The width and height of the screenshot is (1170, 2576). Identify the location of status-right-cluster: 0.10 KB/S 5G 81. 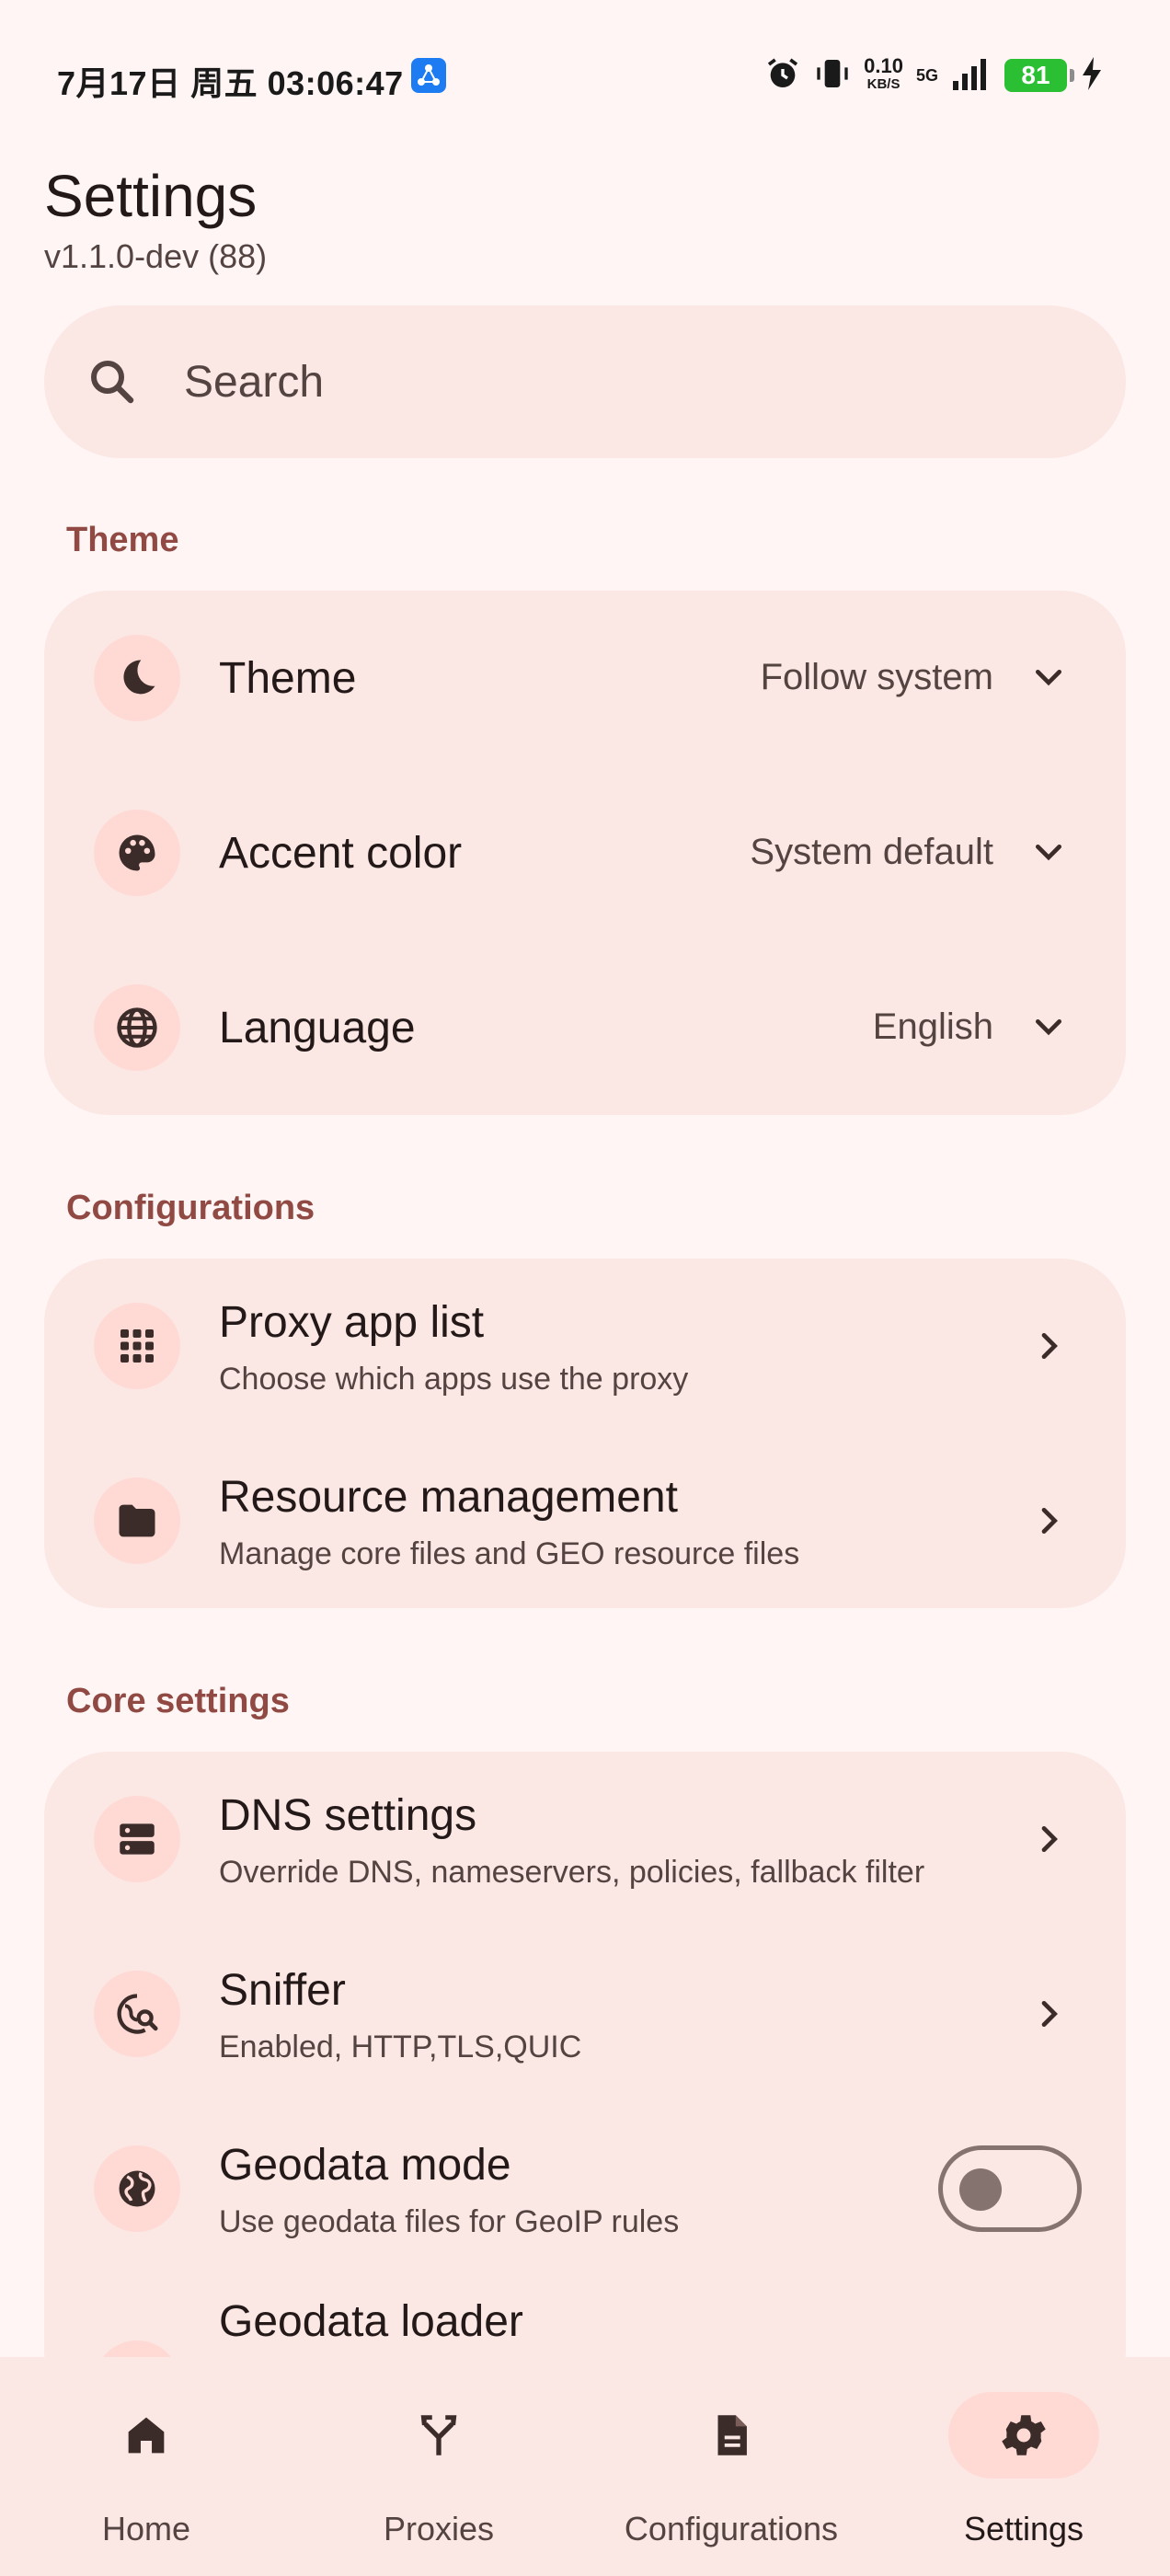
(934, 75).